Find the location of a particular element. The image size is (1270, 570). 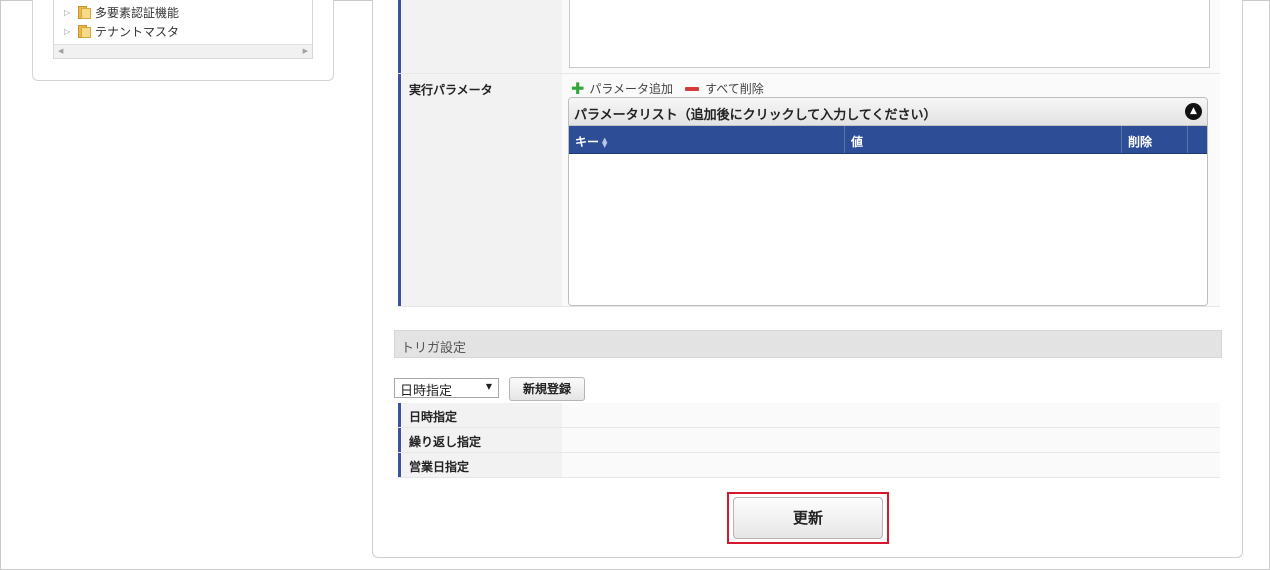

tree-item-mfa: ▷ 多要素認証機能 is located at coordinates (121, 12).